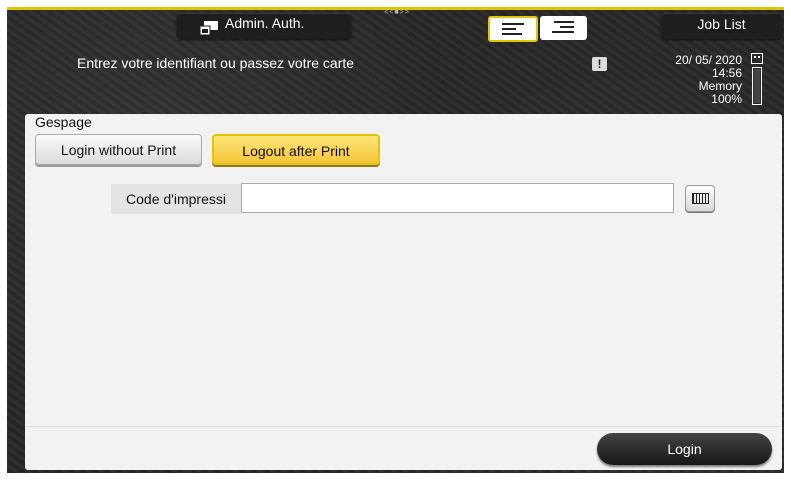  I want to click on memory-gauge-fill, so click(757, 86).